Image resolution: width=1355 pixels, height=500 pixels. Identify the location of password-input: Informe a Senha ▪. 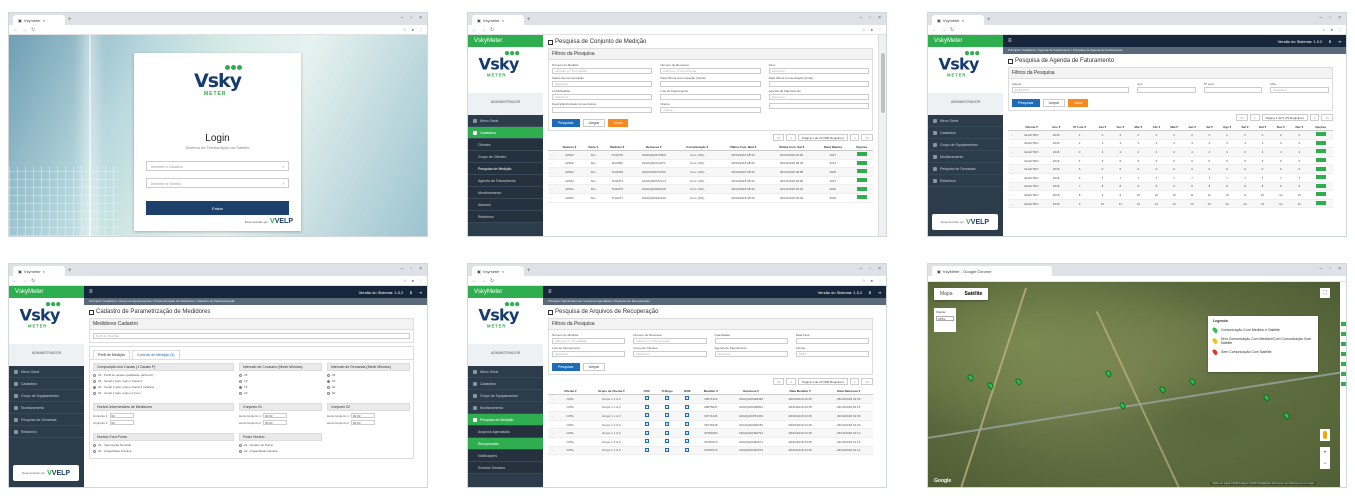
(217, 183).